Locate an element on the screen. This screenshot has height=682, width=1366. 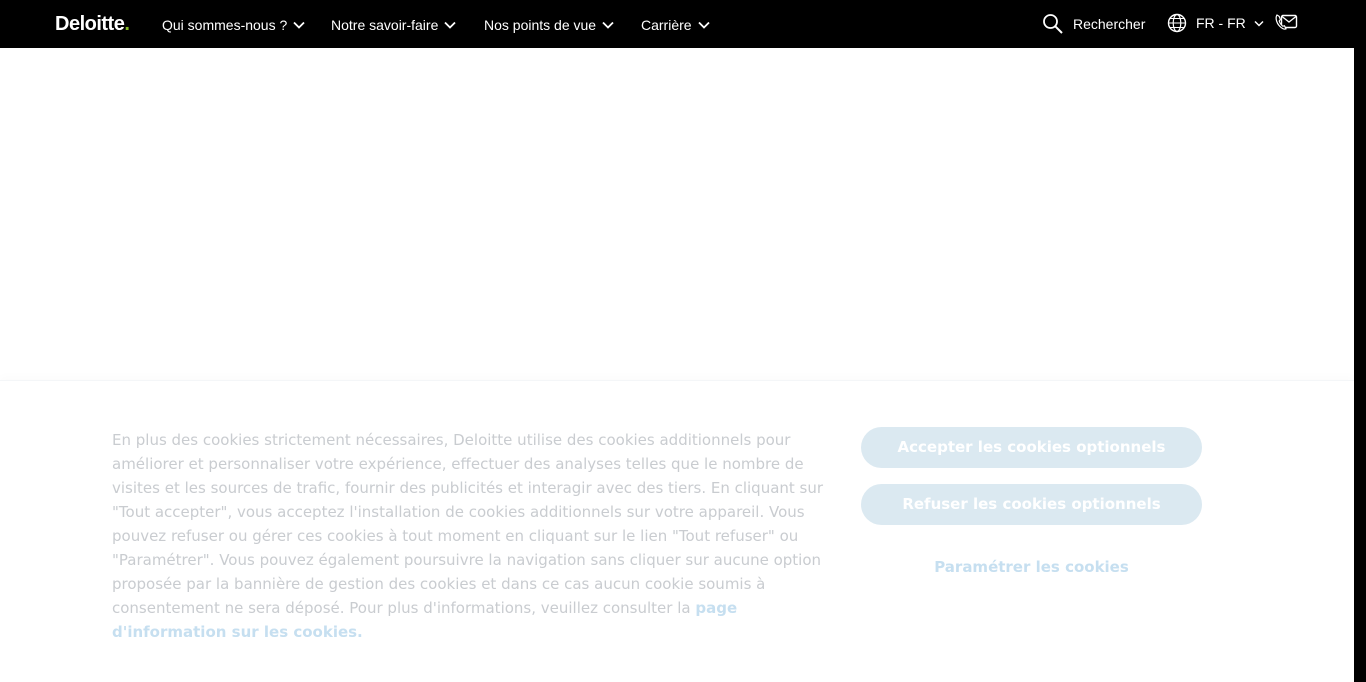
contact-button is located at coordinates (1286, 22).